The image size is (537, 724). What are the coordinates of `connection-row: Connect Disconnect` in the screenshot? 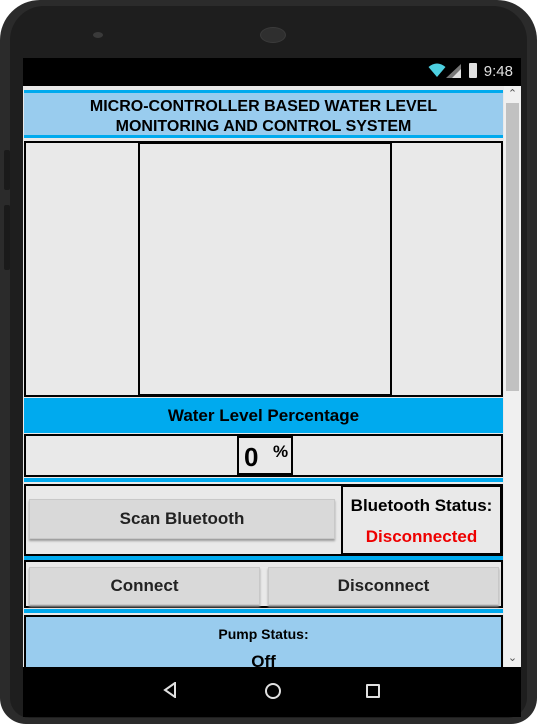 It's located at (263, 584).